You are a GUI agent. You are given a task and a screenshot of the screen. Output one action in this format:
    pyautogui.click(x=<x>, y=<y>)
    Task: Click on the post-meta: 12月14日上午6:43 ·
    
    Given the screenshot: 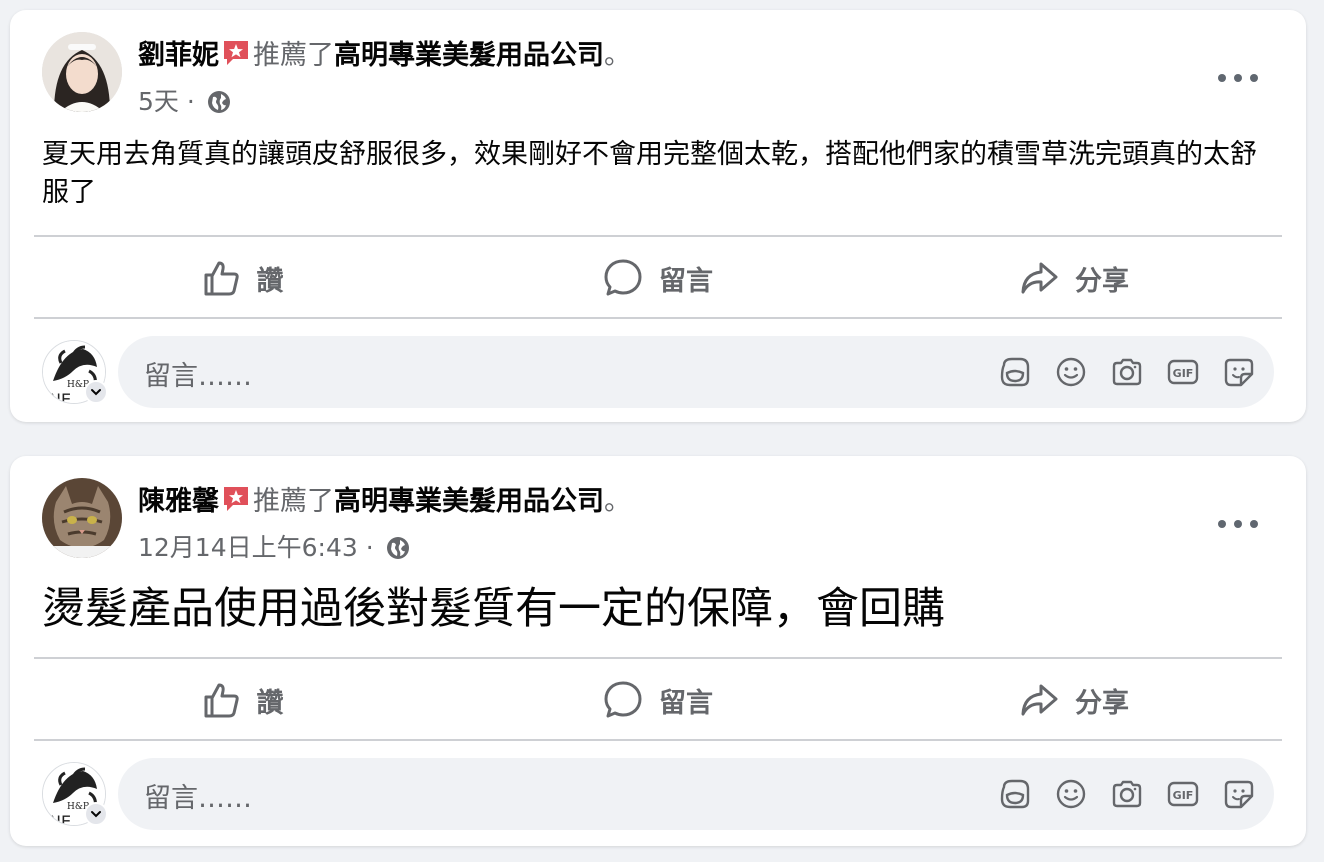 What is the action you would take?
    pyautogui.click(x=274, y=546)
    